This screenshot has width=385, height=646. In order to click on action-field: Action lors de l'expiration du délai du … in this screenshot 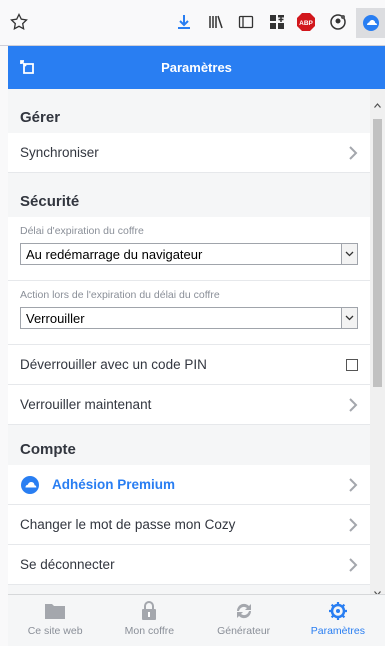, I will do `click(189, 313)`.